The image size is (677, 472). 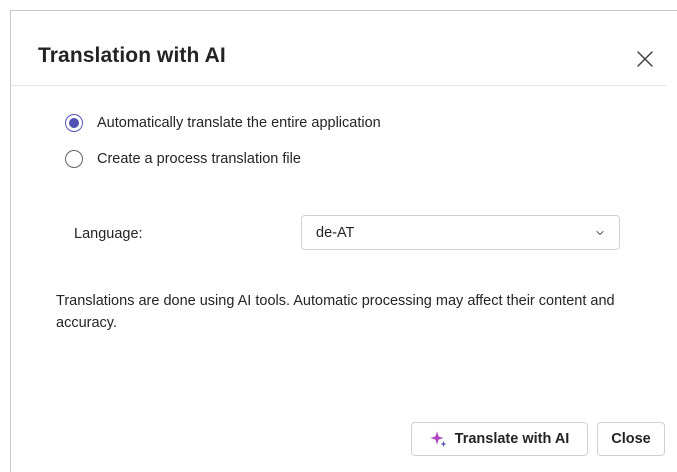 I want to click on chevron-down-icon, so click(x=600, y=233).